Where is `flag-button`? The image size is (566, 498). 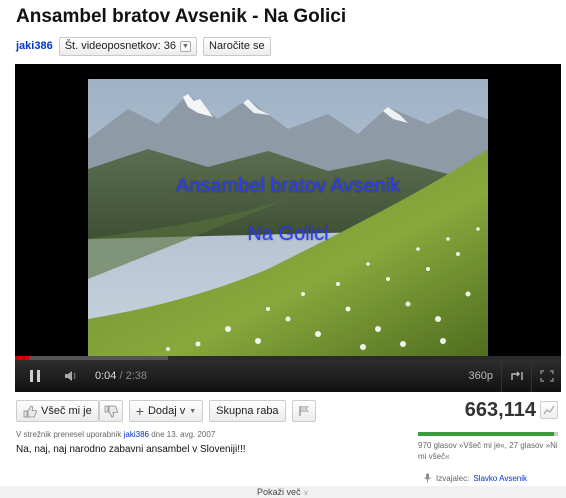
flag-button is located at coordinates (303, 411).